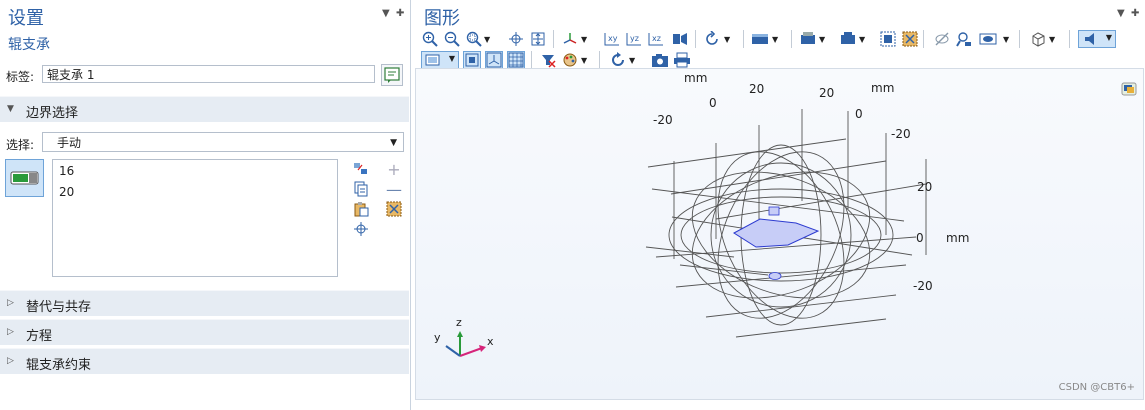 The image size is (1145, 410). I want to click on collapsed-triangle-icon: ▷, so click(10, 361).